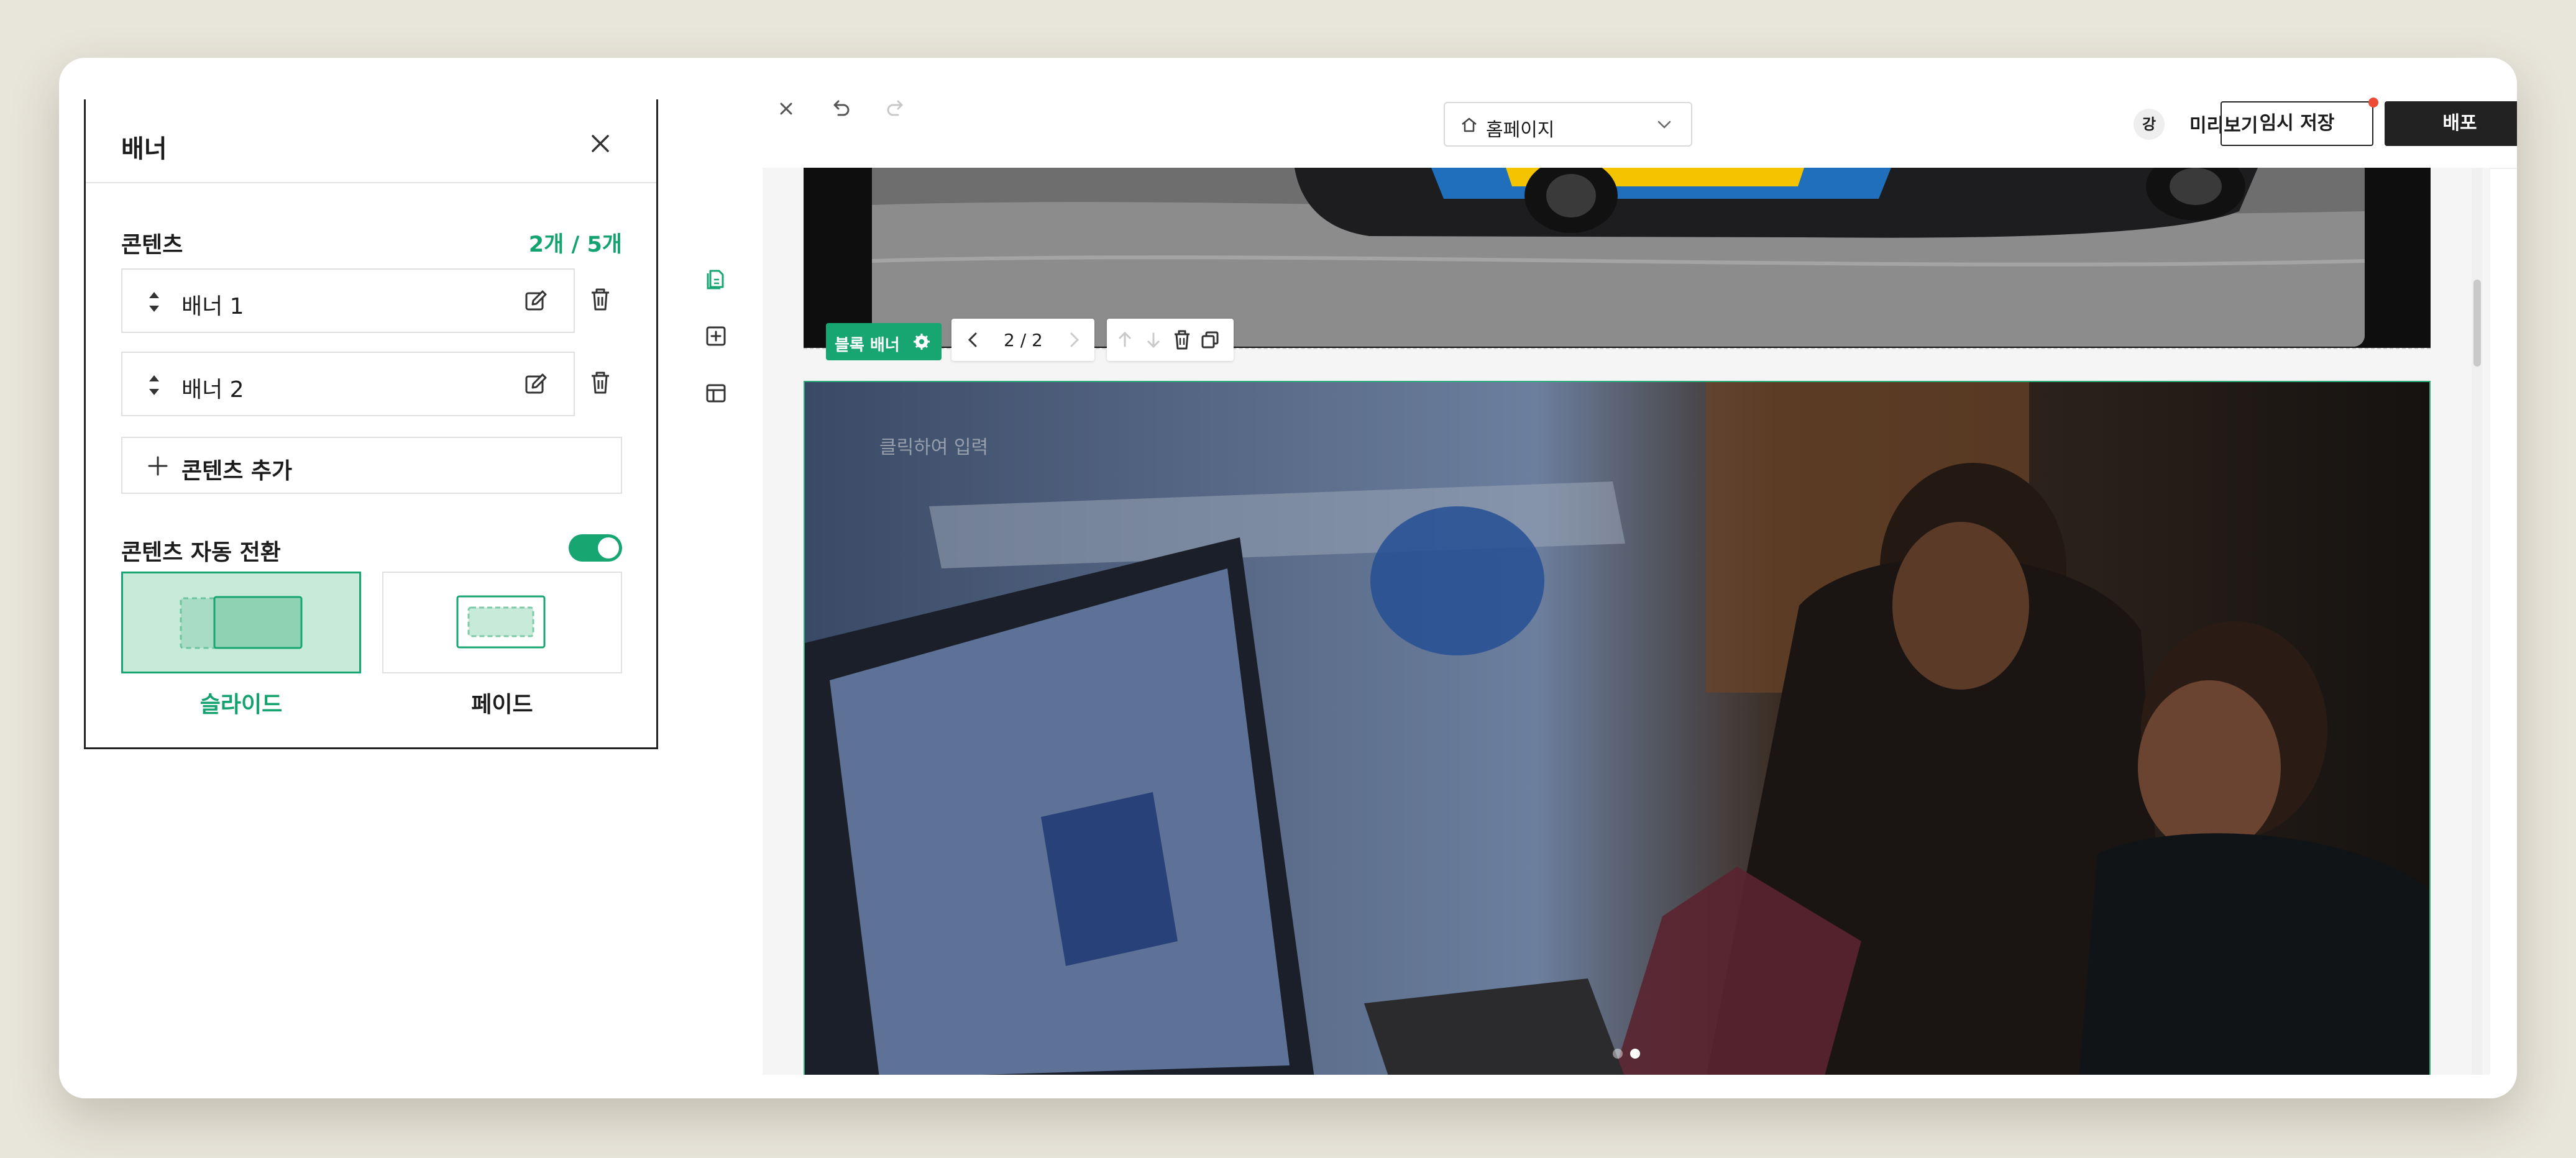 The width and height of the screenshot is (2576, 1158). I want to click on move-down-icon, so click(1153, 340).